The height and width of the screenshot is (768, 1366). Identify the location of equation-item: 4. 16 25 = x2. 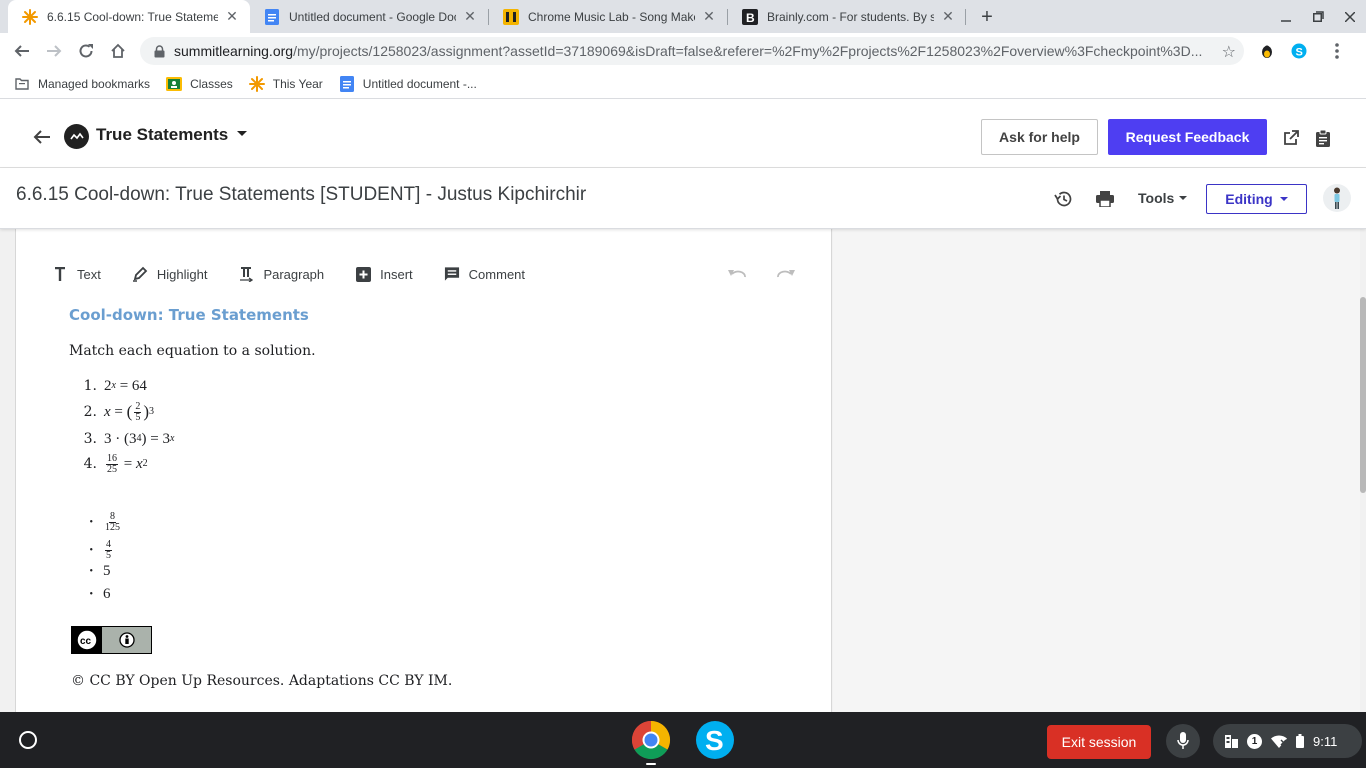
(108, 464).